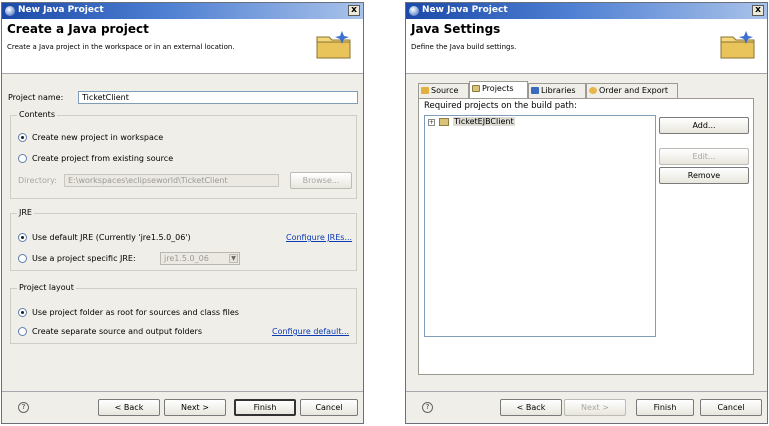 The image size is (769, 426). What do you see at coordinates (22, 137) in the screenshot?
I see `create-new-radio` at bounding box center [22, 137].